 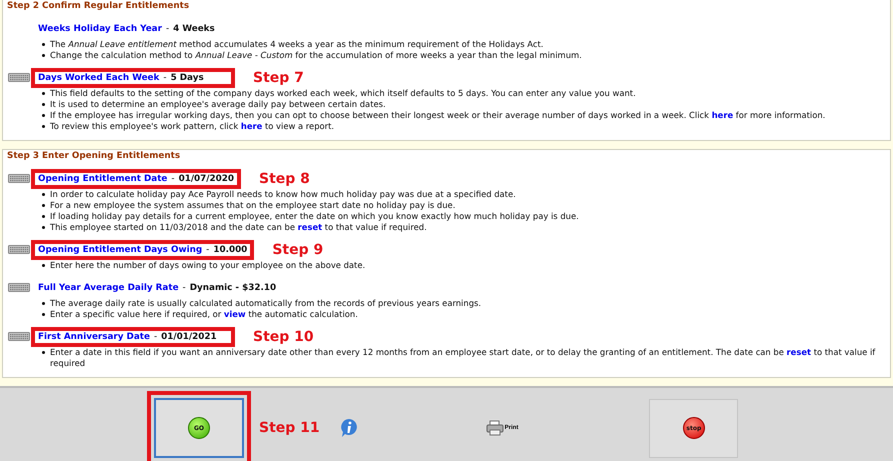 What do you see at coordinates (298, 250) in the screenshot?
I see `step-label: Step 9` at bounding box center [298, 250].